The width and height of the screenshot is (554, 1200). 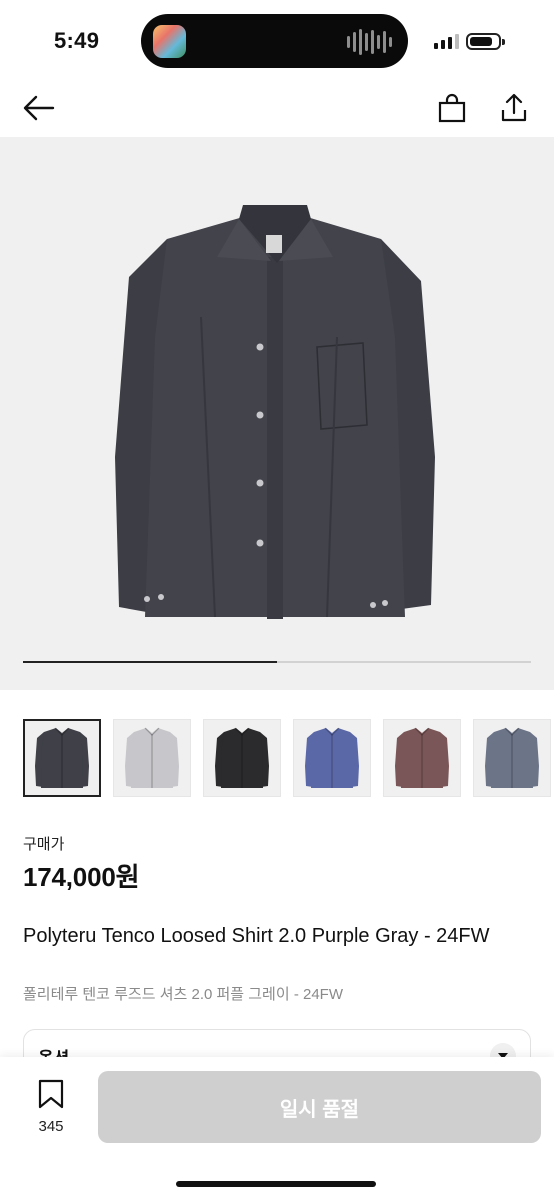 What do you see at coordinates (169, 41) in the screenshot?
I see `app-thumbnail-icon` at bounding box center [169, 41].